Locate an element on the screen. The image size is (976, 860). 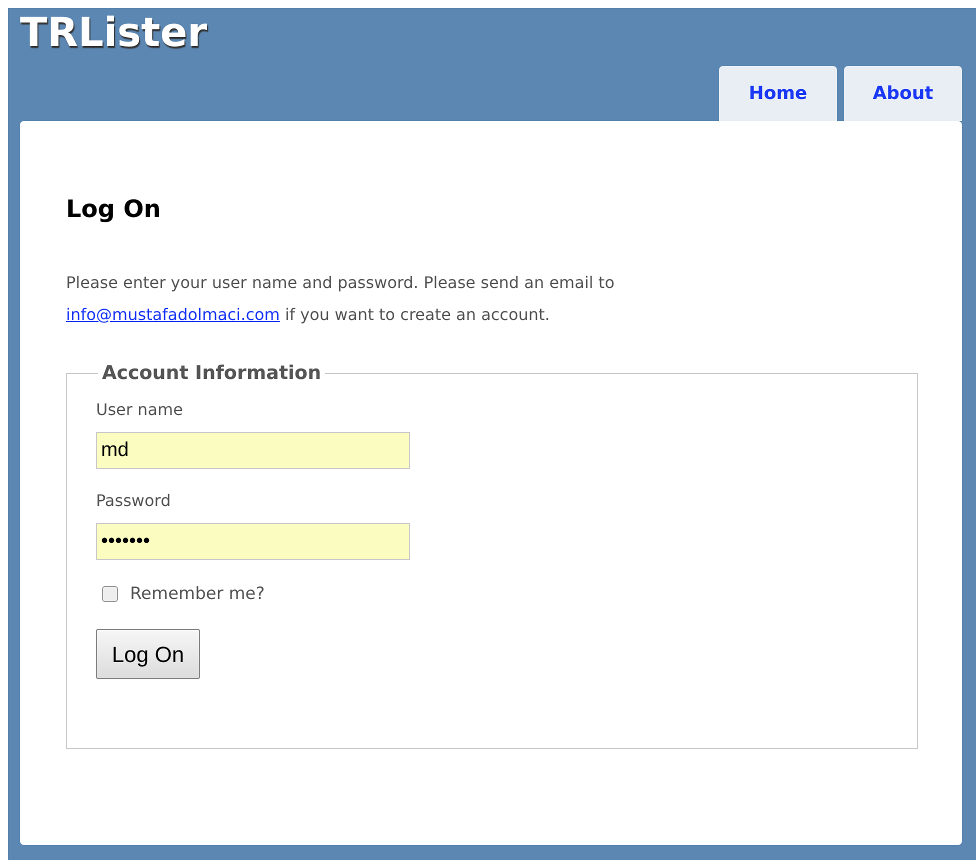
email-link: info@mustafadolmaci.com is located at coordinates (173, 314).